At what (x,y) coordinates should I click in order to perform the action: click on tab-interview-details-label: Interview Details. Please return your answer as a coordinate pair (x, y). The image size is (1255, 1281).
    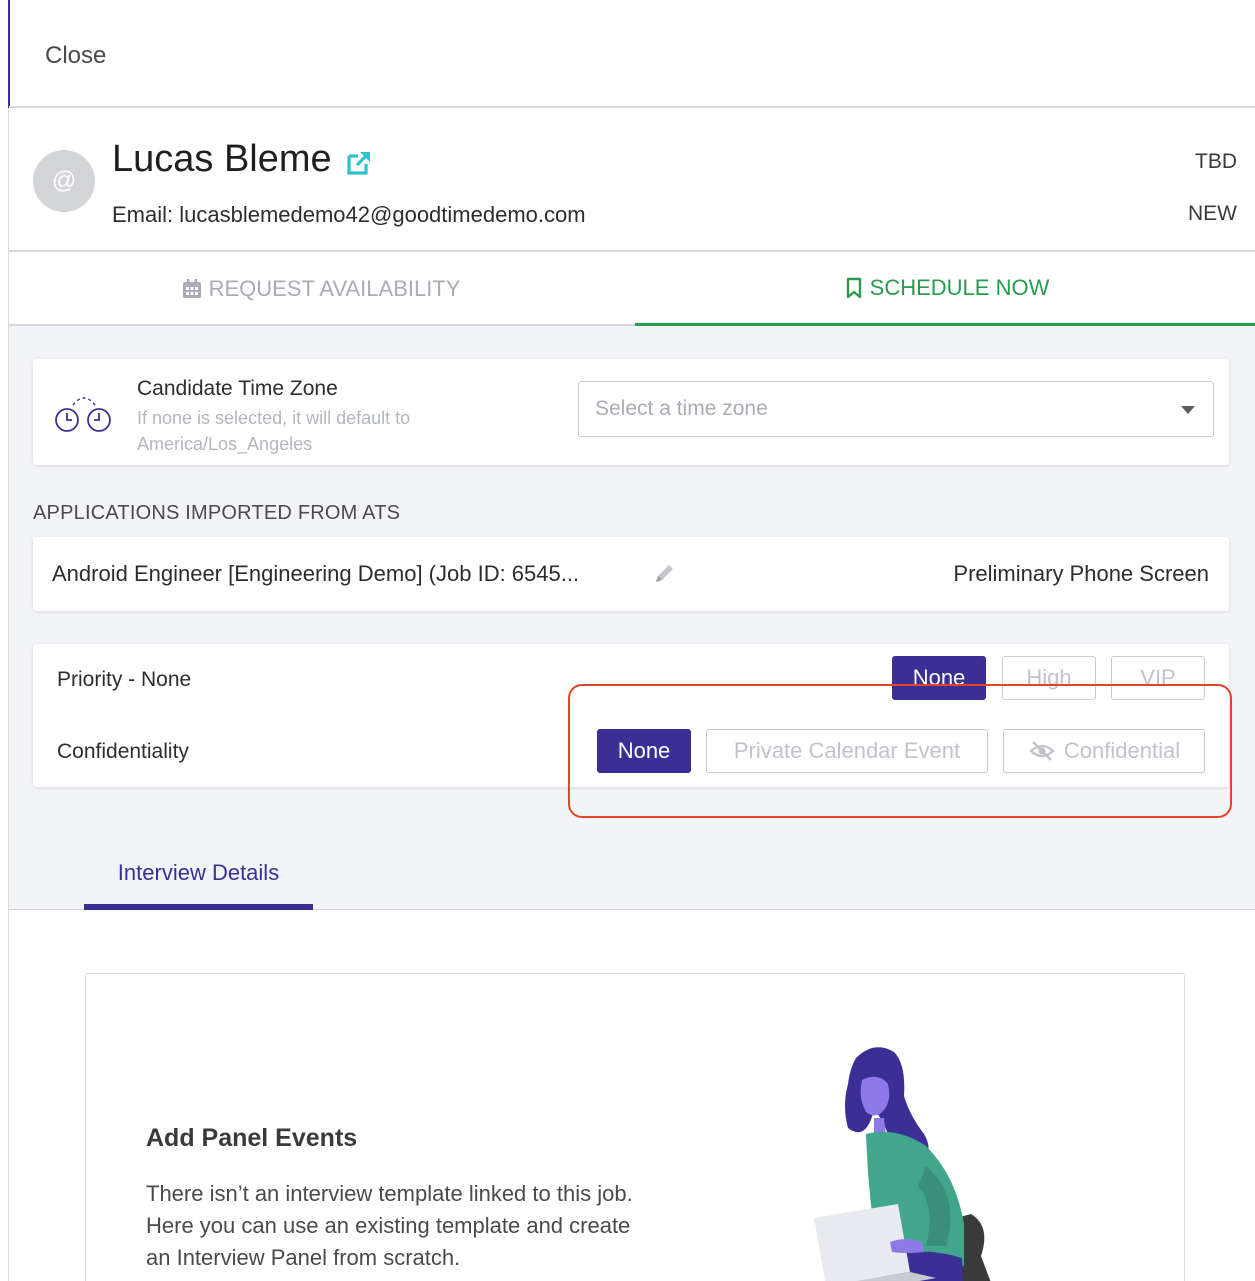
    Looking at the image, I should click on (198, 872).